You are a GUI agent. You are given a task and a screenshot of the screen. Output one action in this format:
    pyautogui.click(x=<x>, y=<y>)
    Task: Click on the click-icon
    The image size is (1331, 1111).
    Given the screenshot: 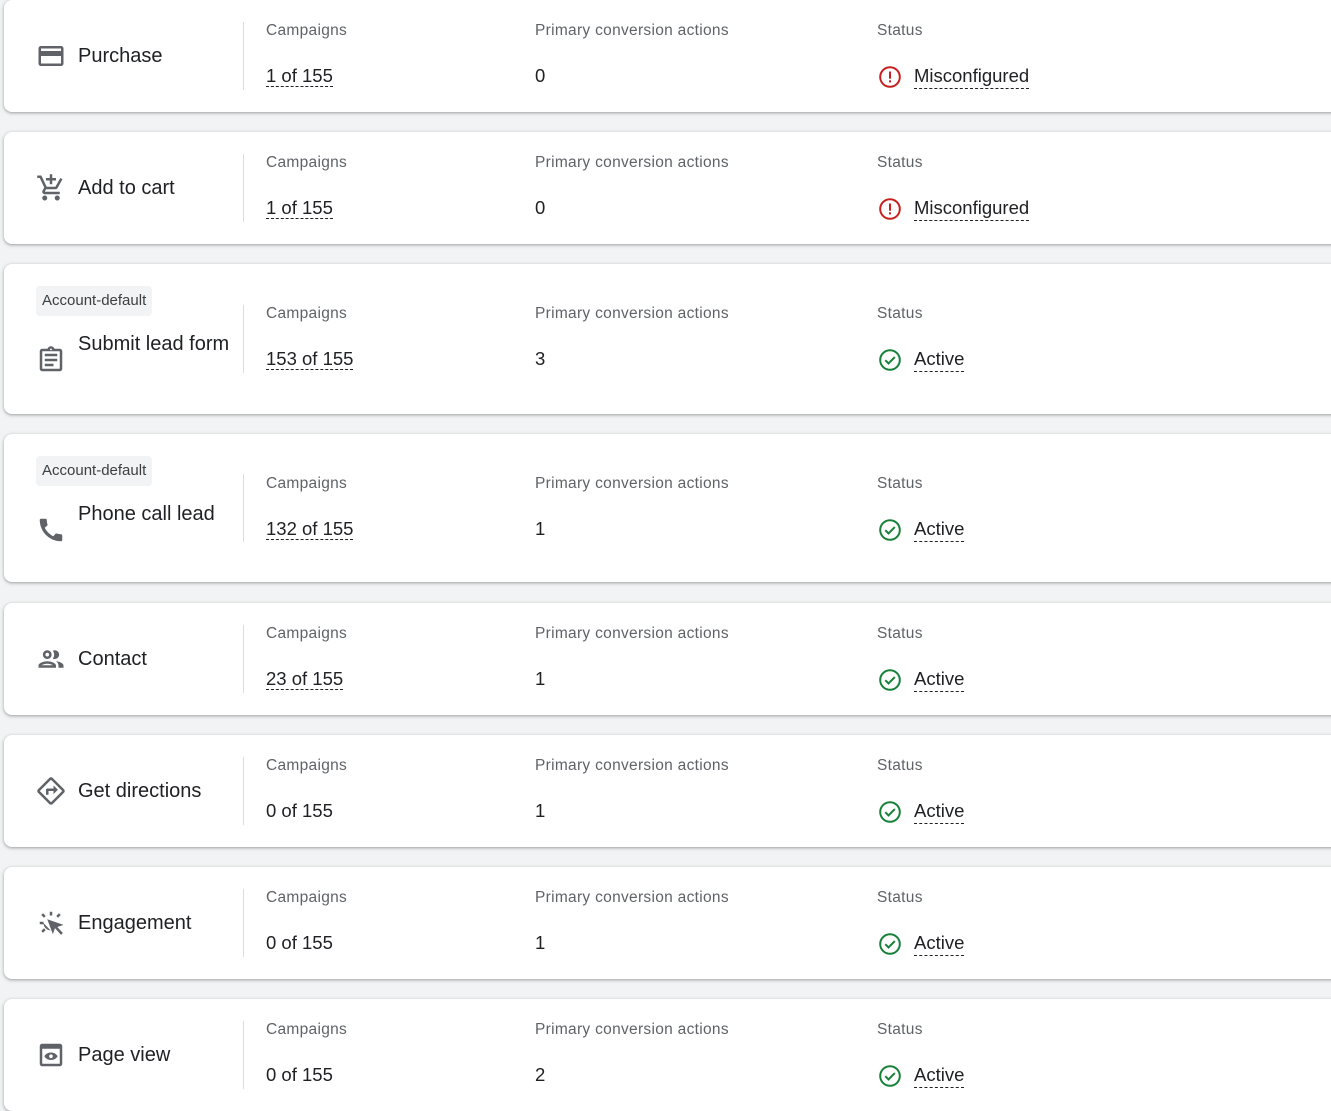 What is the action you would take?
    pyautogui.click(x=51, y=923)
    